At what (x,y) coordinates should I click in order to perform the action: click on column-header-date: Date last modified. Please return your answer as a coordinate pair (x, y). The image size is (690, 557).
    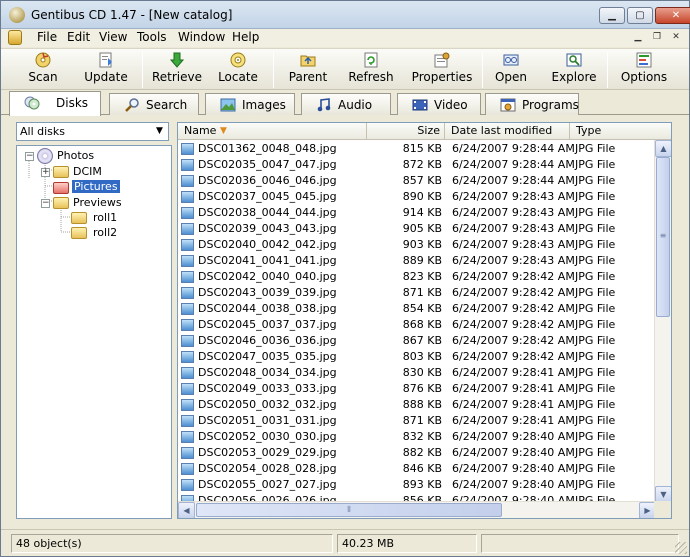
    Looking at the image, I should click on (507, 131).